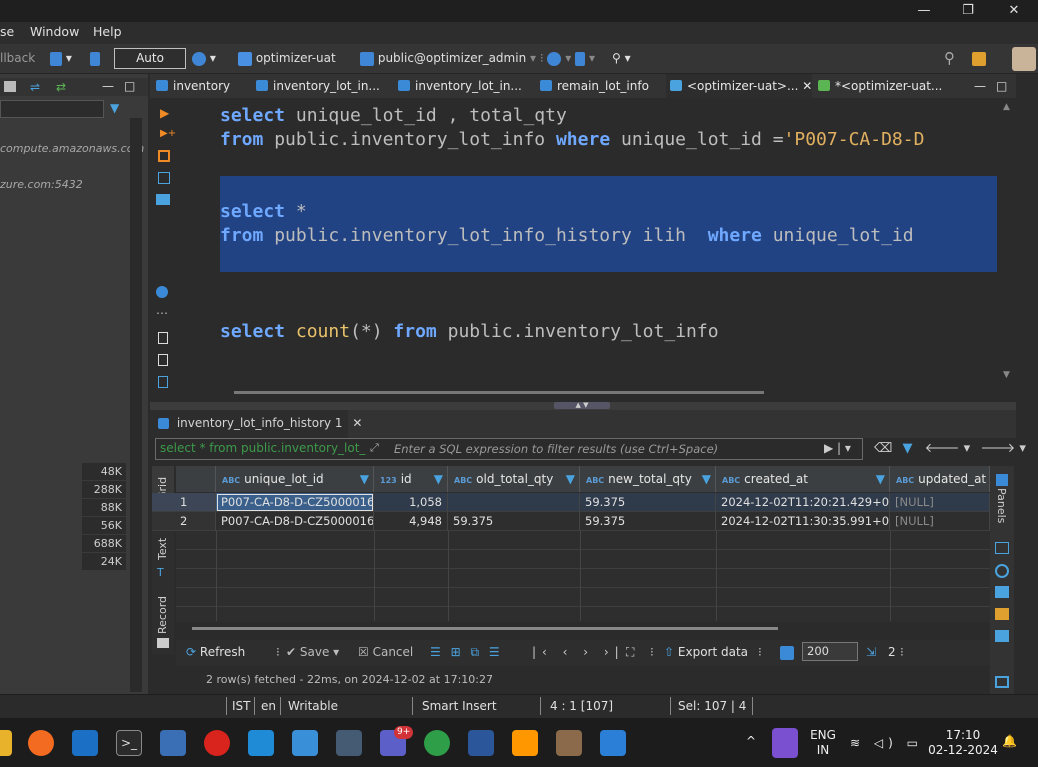 Image resolution: width=1038 pixels, height=767 pixels. I want to click on network-volume-battery-icons: ≋ ◁) ▭, so click(886, 743).